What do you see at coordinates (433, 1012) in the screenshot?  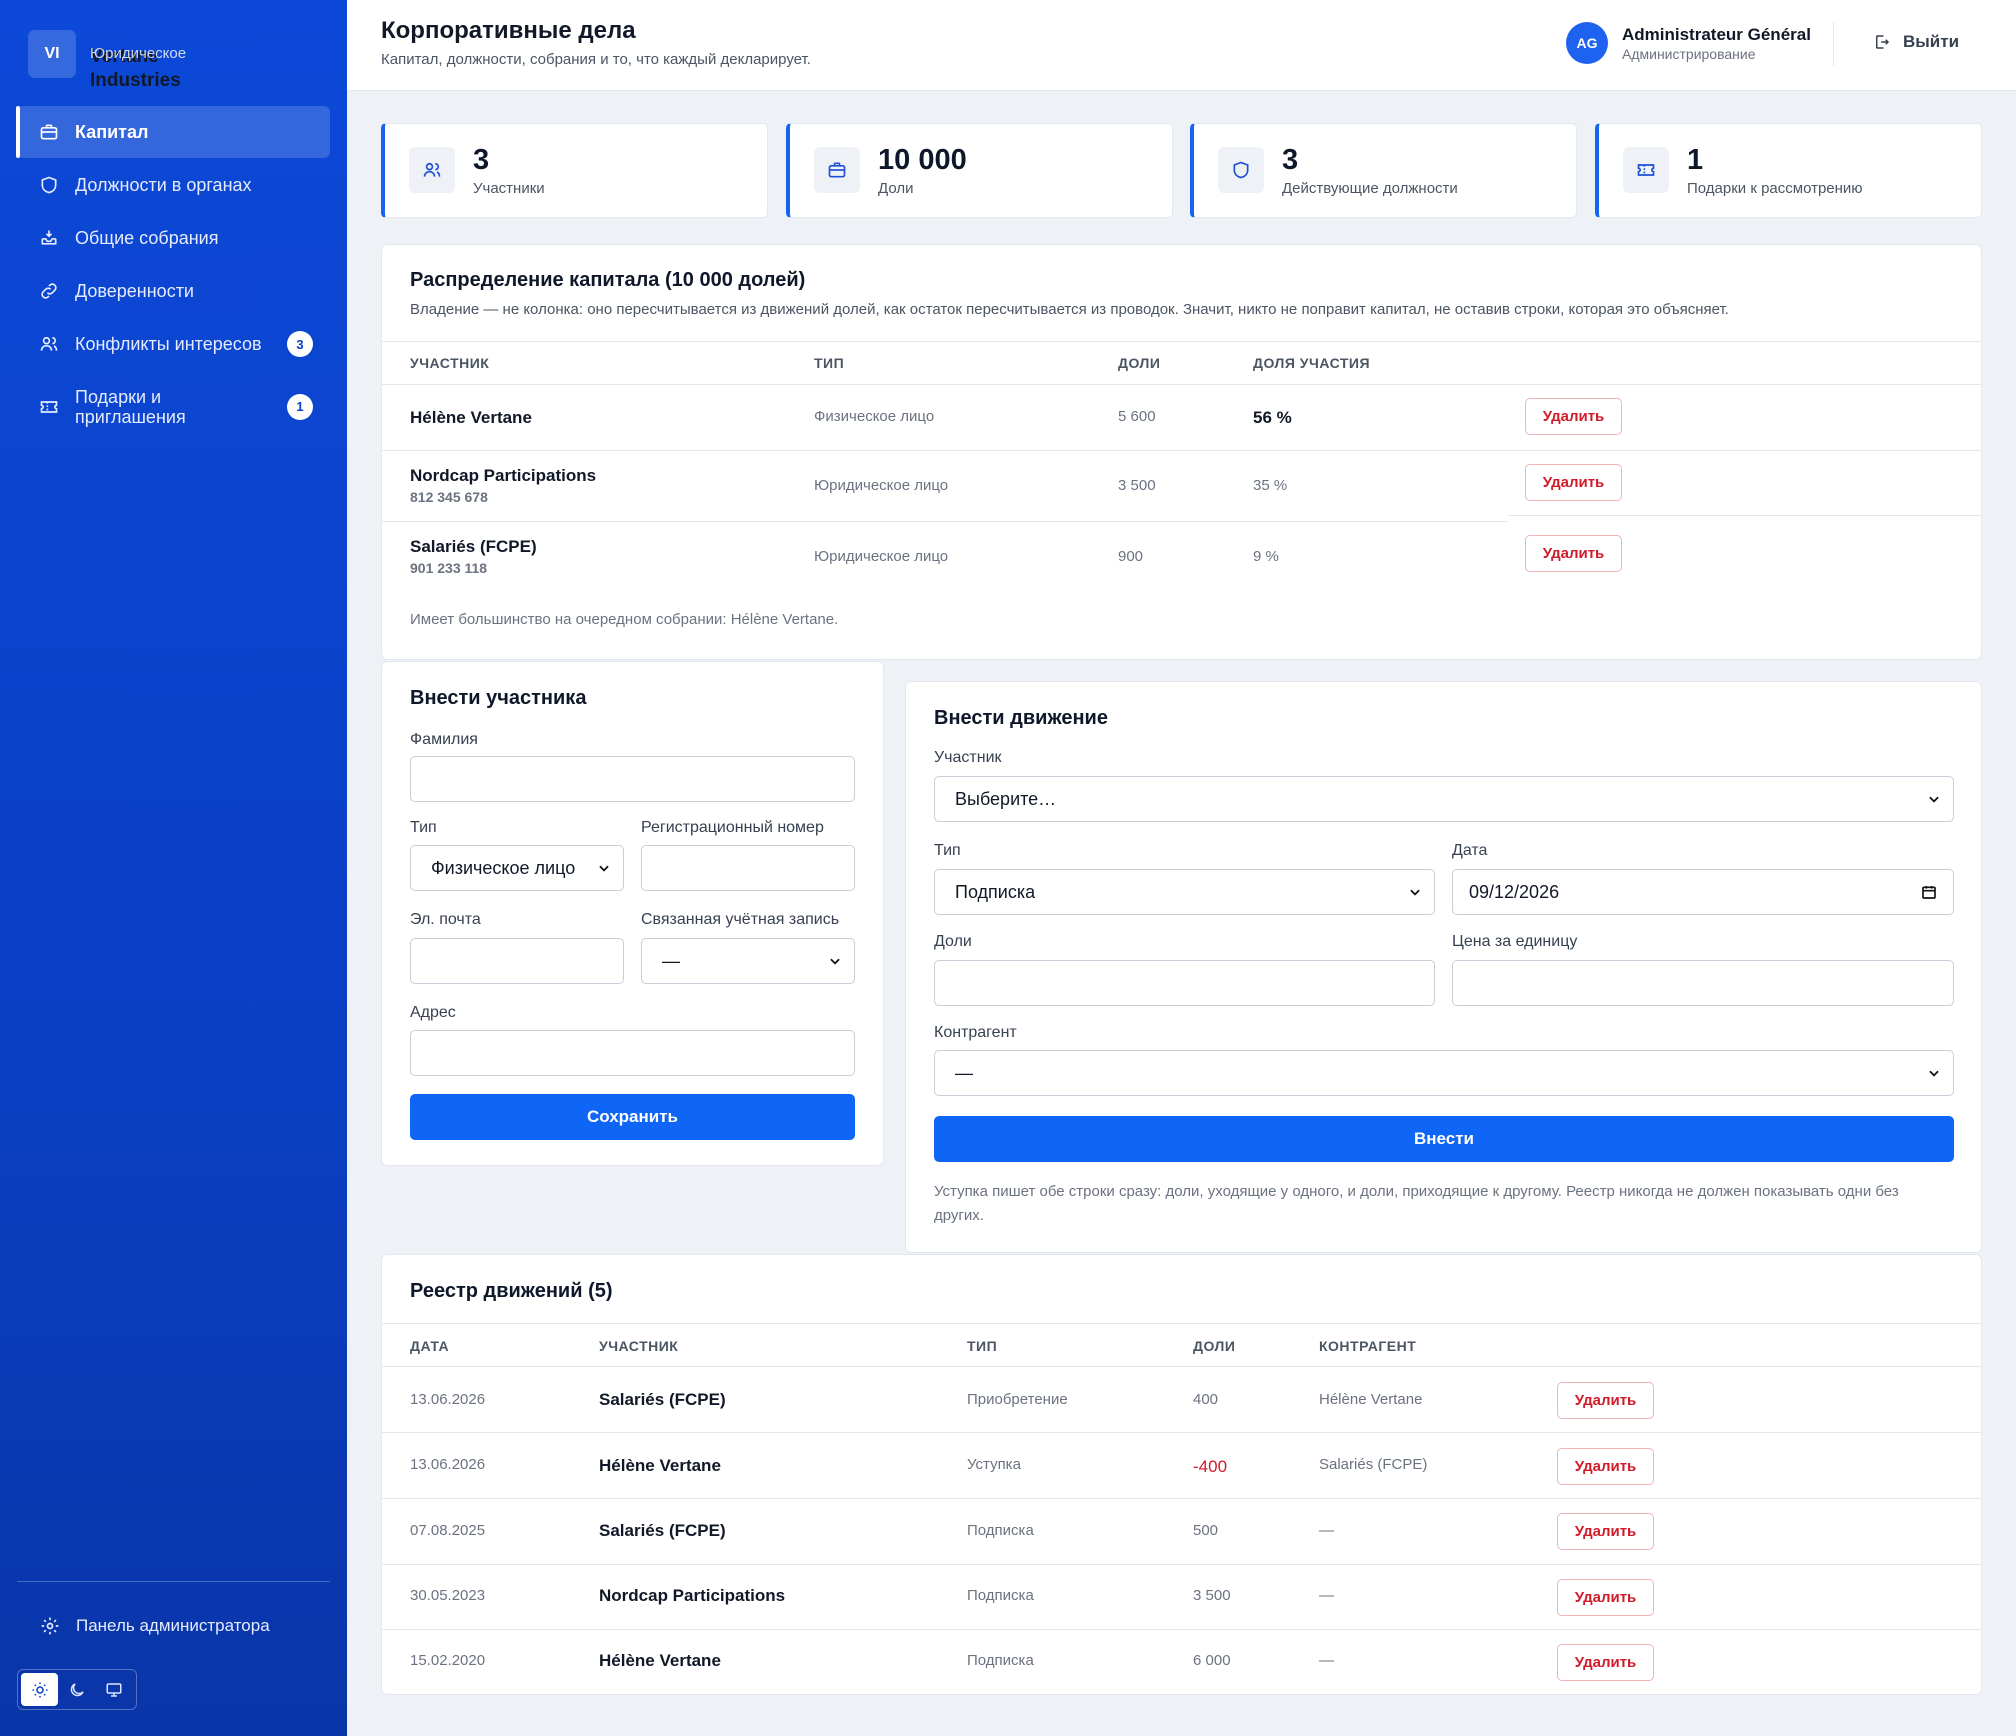 I see `address-label: Адрес` at bounding box center [433, 1012].